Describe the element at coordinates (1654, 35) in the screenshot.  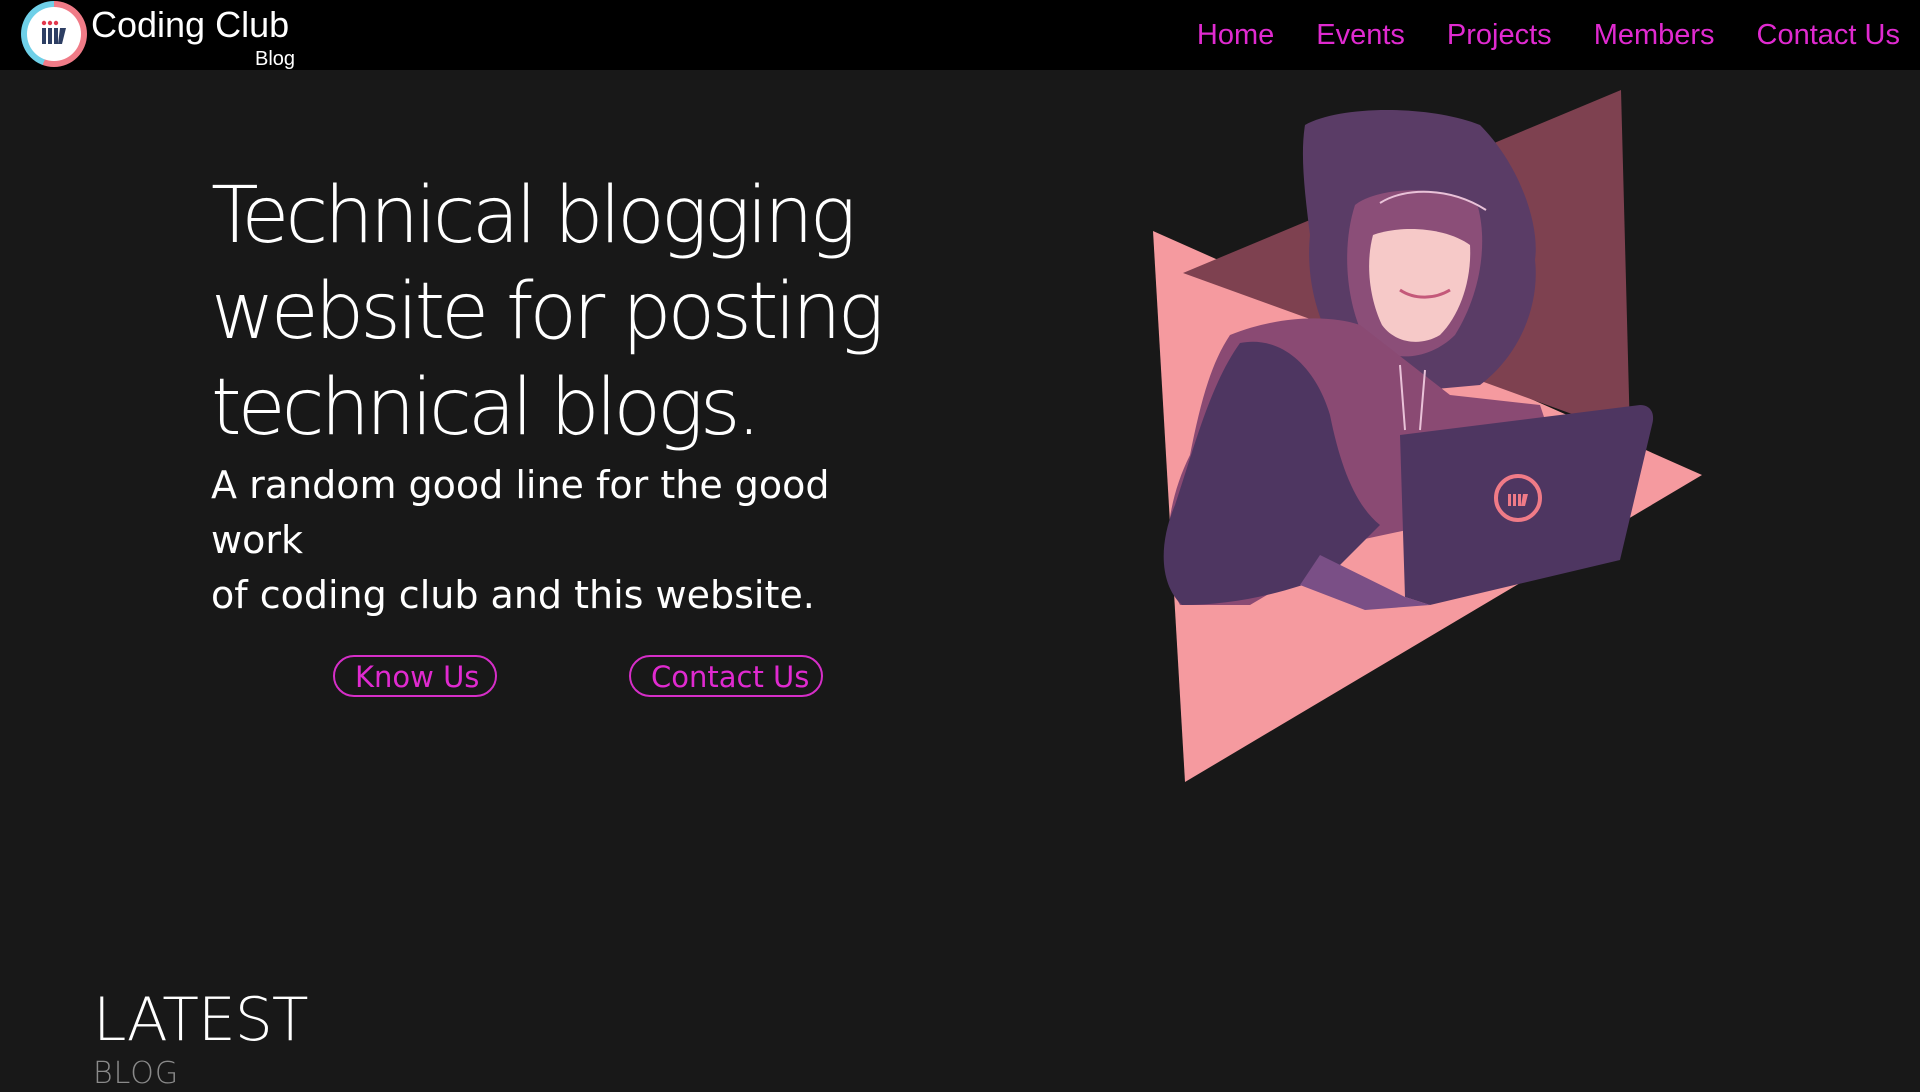
I see `nav-members-link: Members` at that location.